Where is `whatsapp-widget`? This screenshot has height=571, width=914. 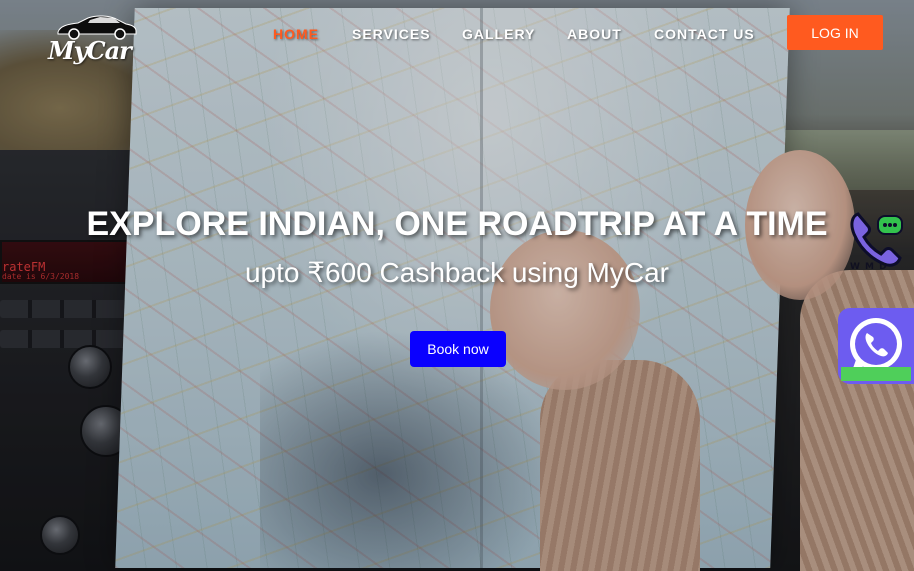 whatsapp-widget is located at coordinates (876, 346).